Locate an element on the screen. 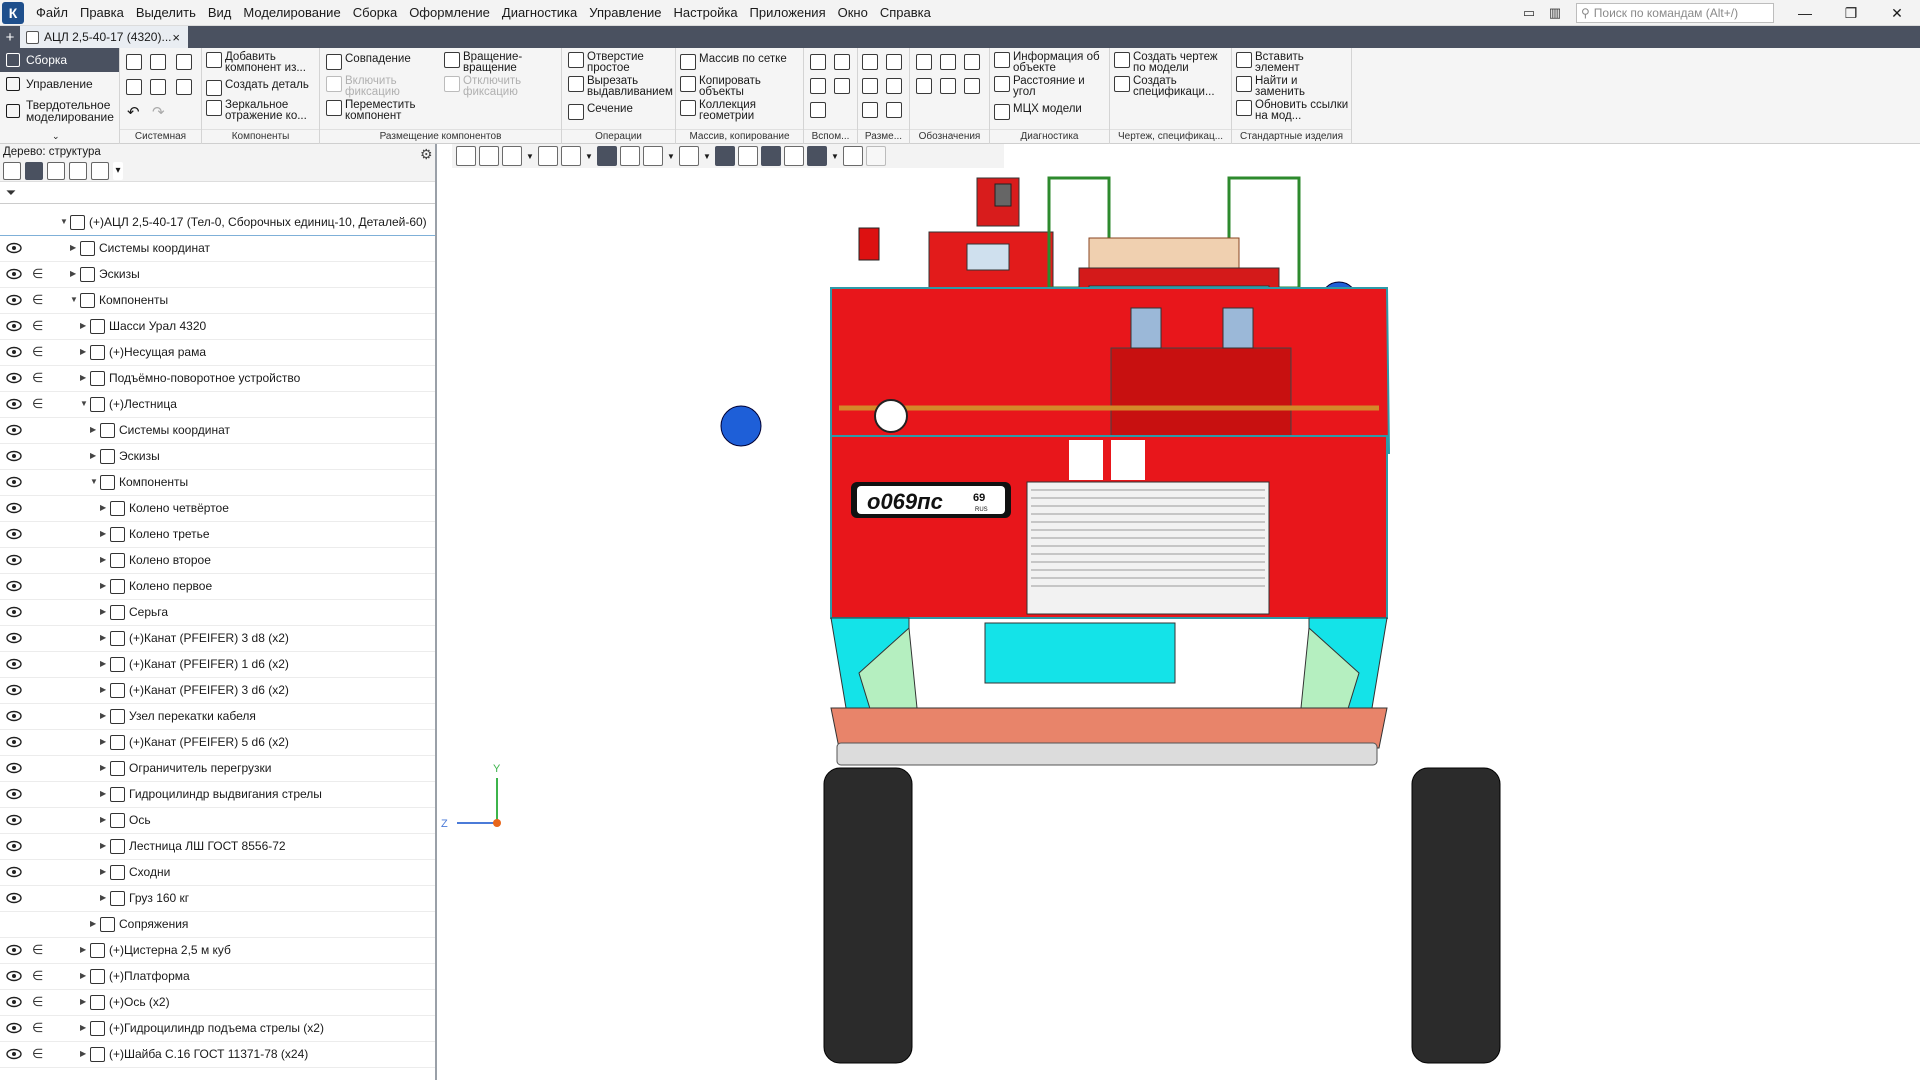 This screenshot has width=1920, height=1083. filter-icon: ⏷ is located at coordinates (11, 193).